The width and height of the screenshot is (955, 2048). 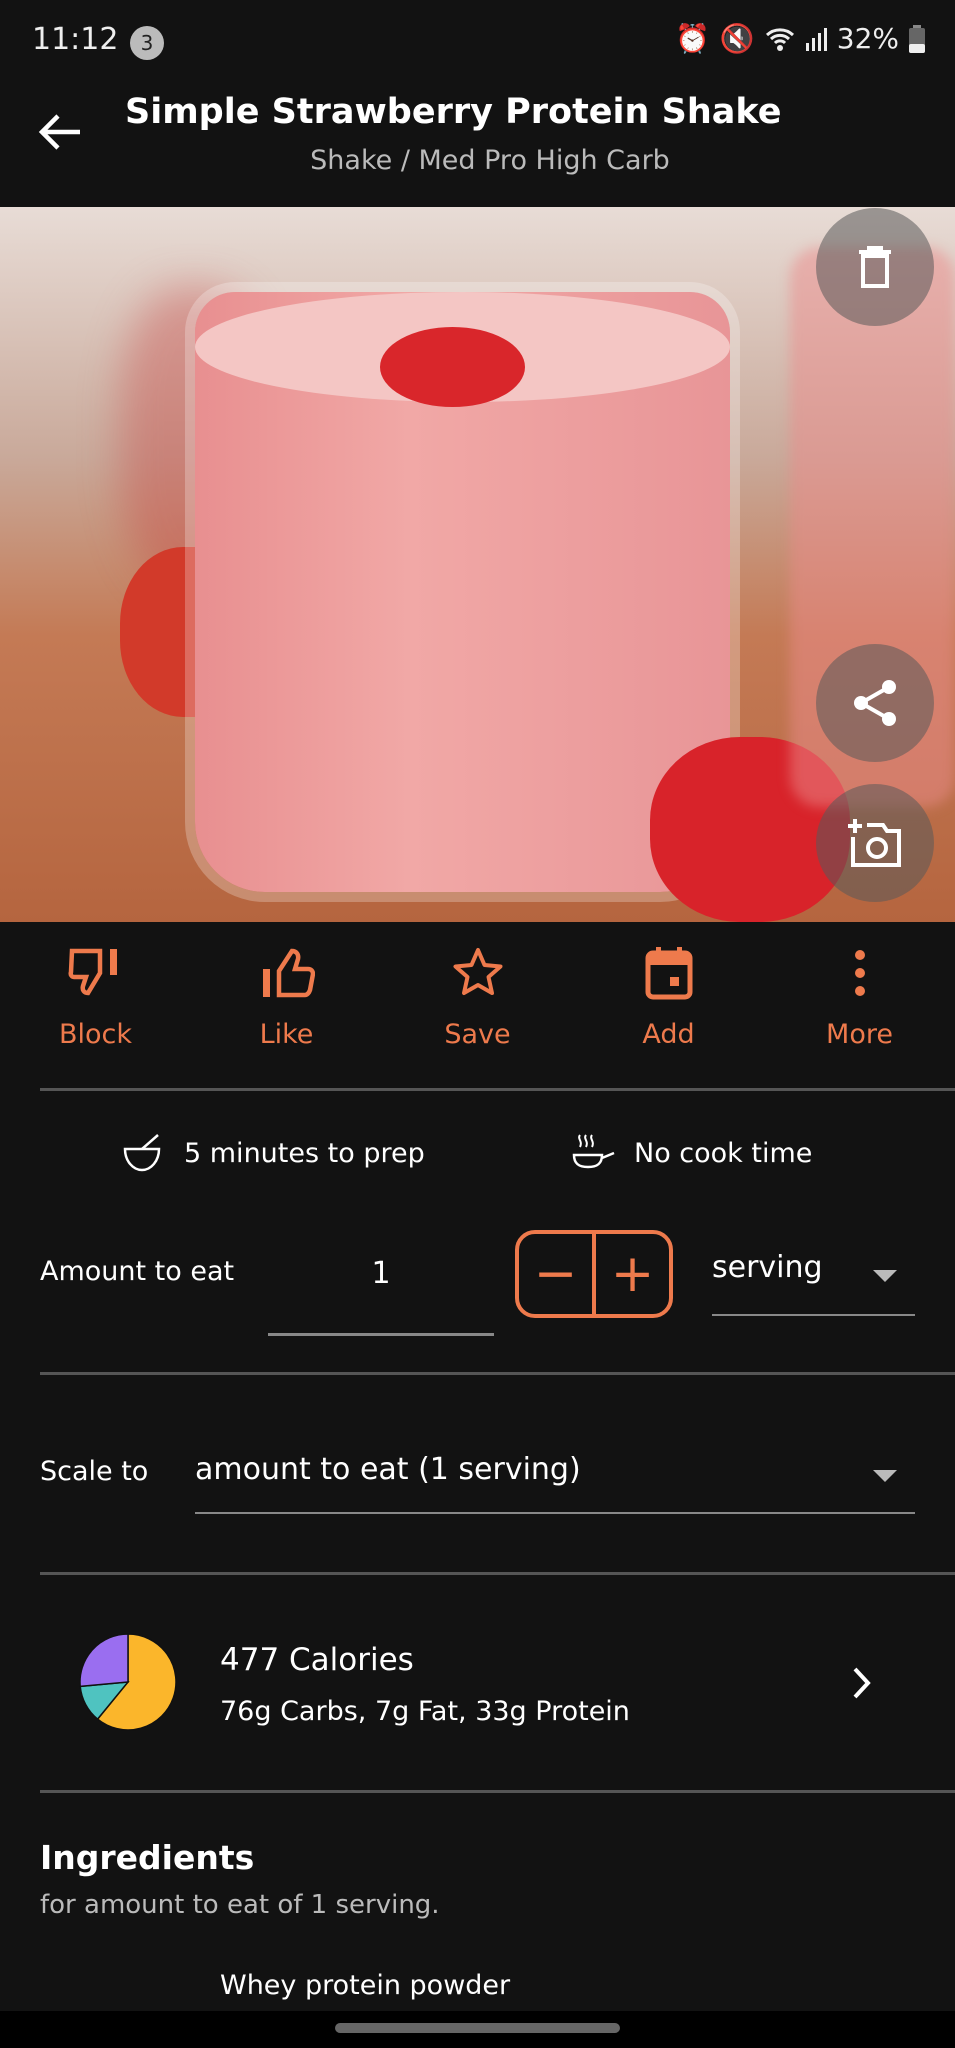 I want to click on star-icon, so click(x=477, y=971).